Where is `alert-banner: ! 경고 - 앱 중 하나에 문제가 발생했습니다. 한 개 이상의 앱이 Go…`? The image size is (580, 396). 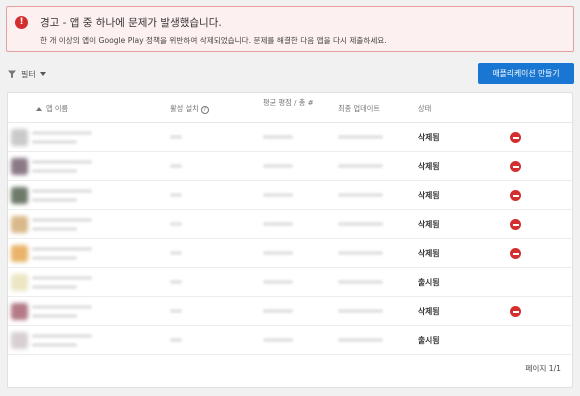 alert-banner: ! 경고 - 앱 중 하나에 문제가 발생했습니다. 한 개 이상의 앱이 Go… is located at coordinates (290, 29).